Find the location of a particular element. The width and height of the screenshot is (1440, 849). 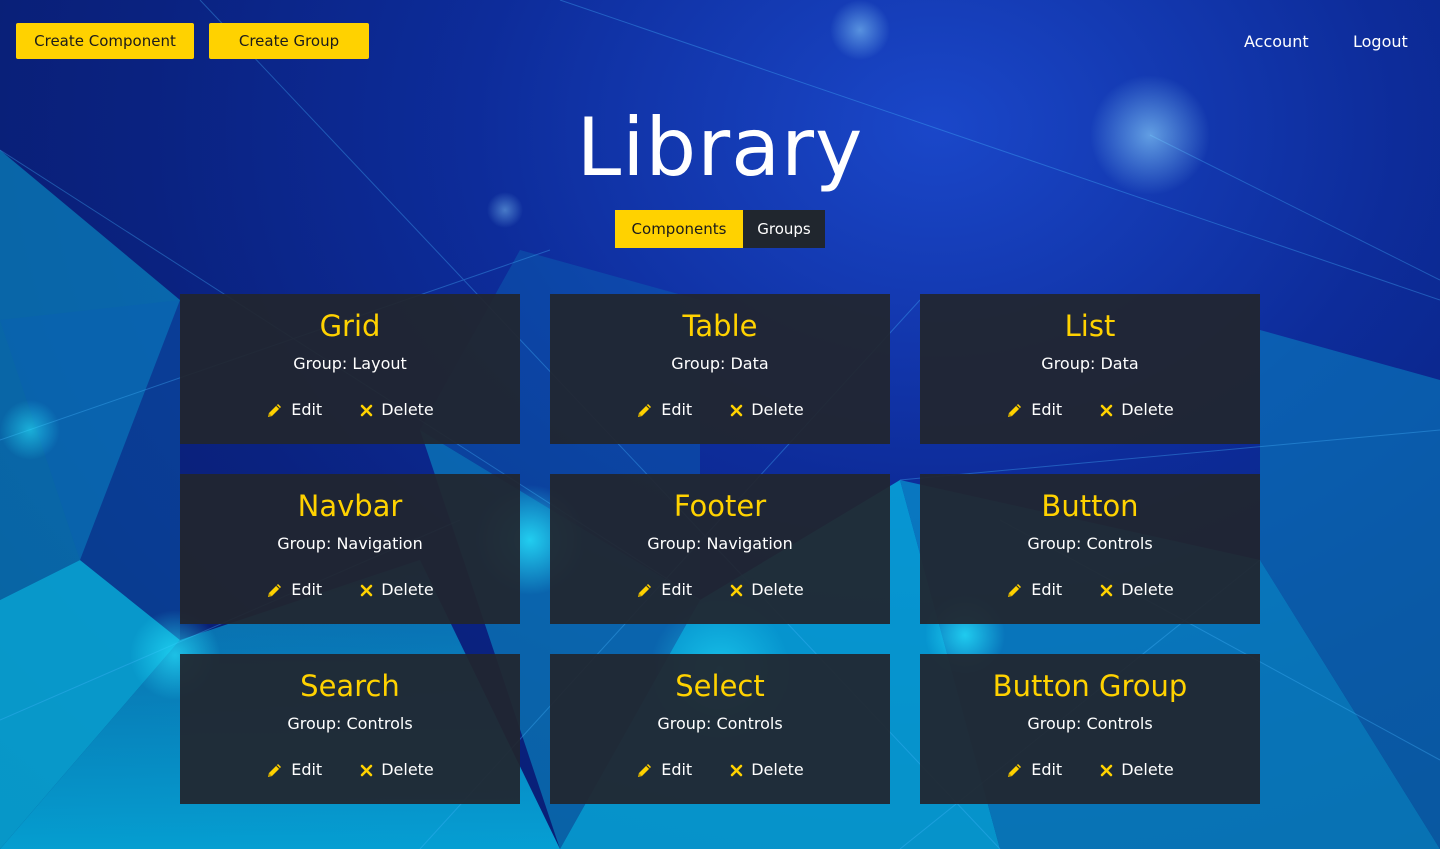

component-card: Search Group: Controls Edit Delete is located at coordinates (350, 729).